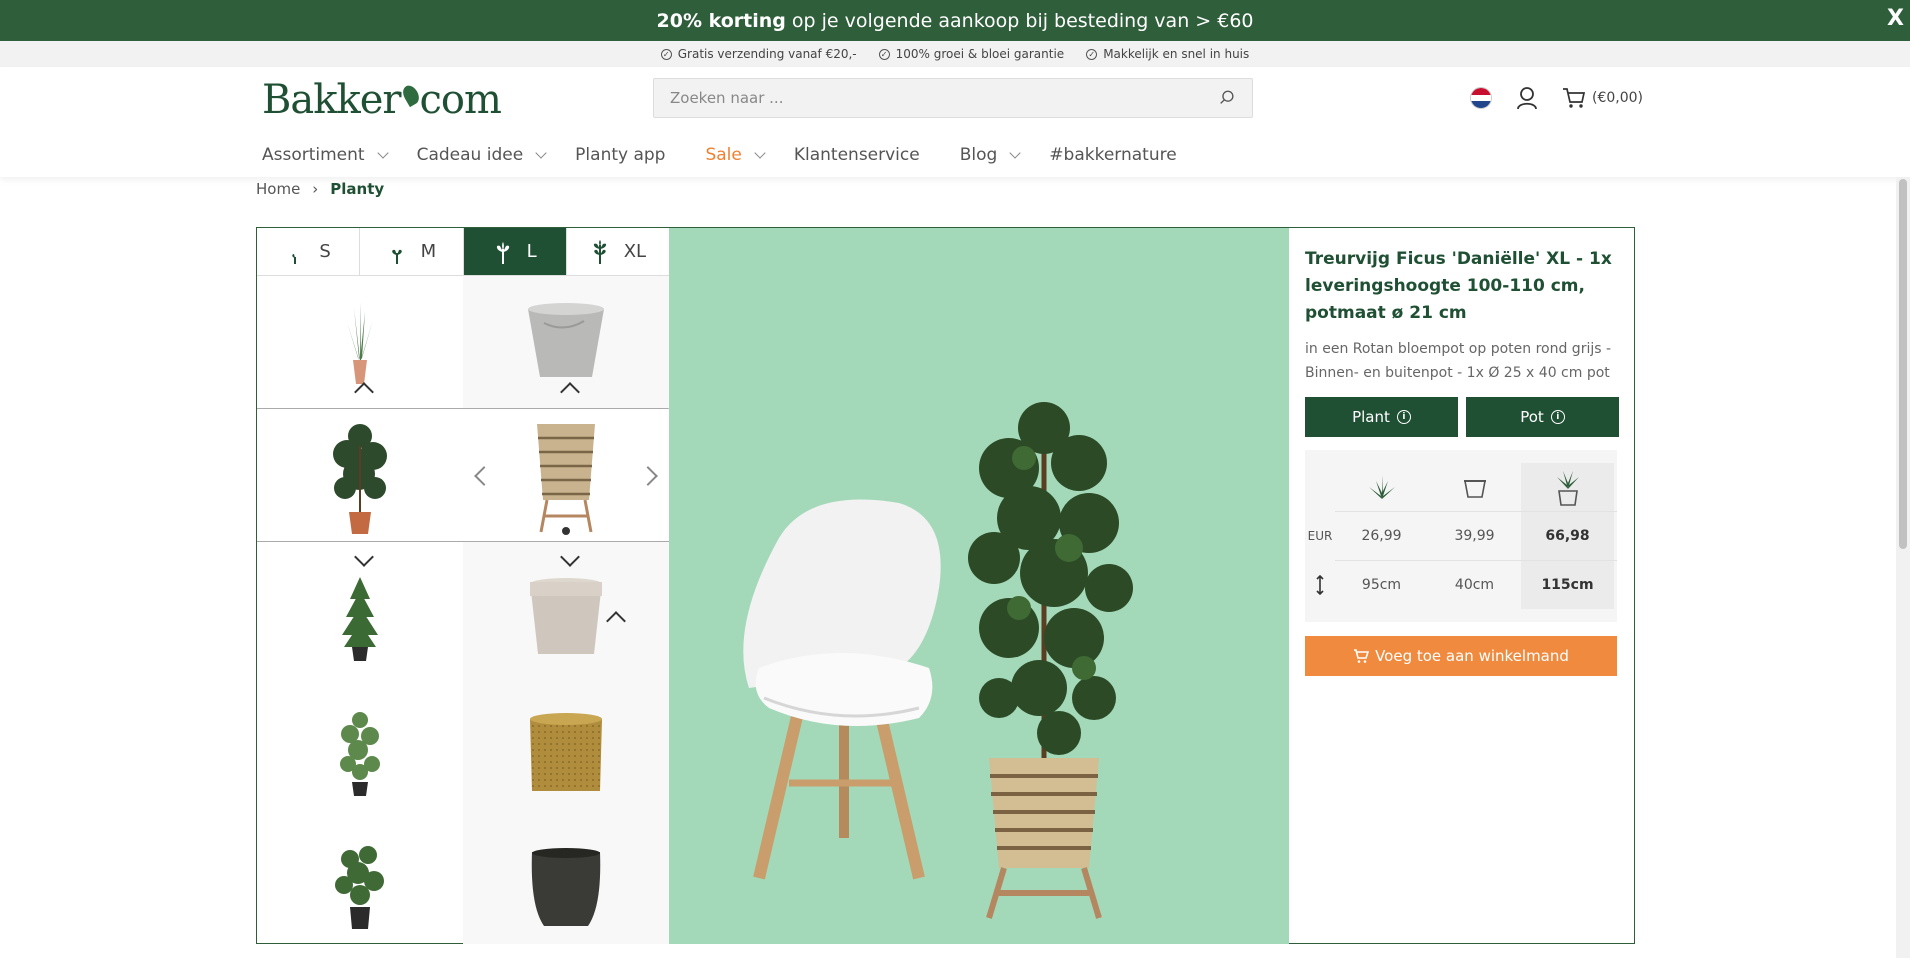  I want to click on usp-item: ✓ Gratis verzending vanaf €20,-, so click(758, 54).